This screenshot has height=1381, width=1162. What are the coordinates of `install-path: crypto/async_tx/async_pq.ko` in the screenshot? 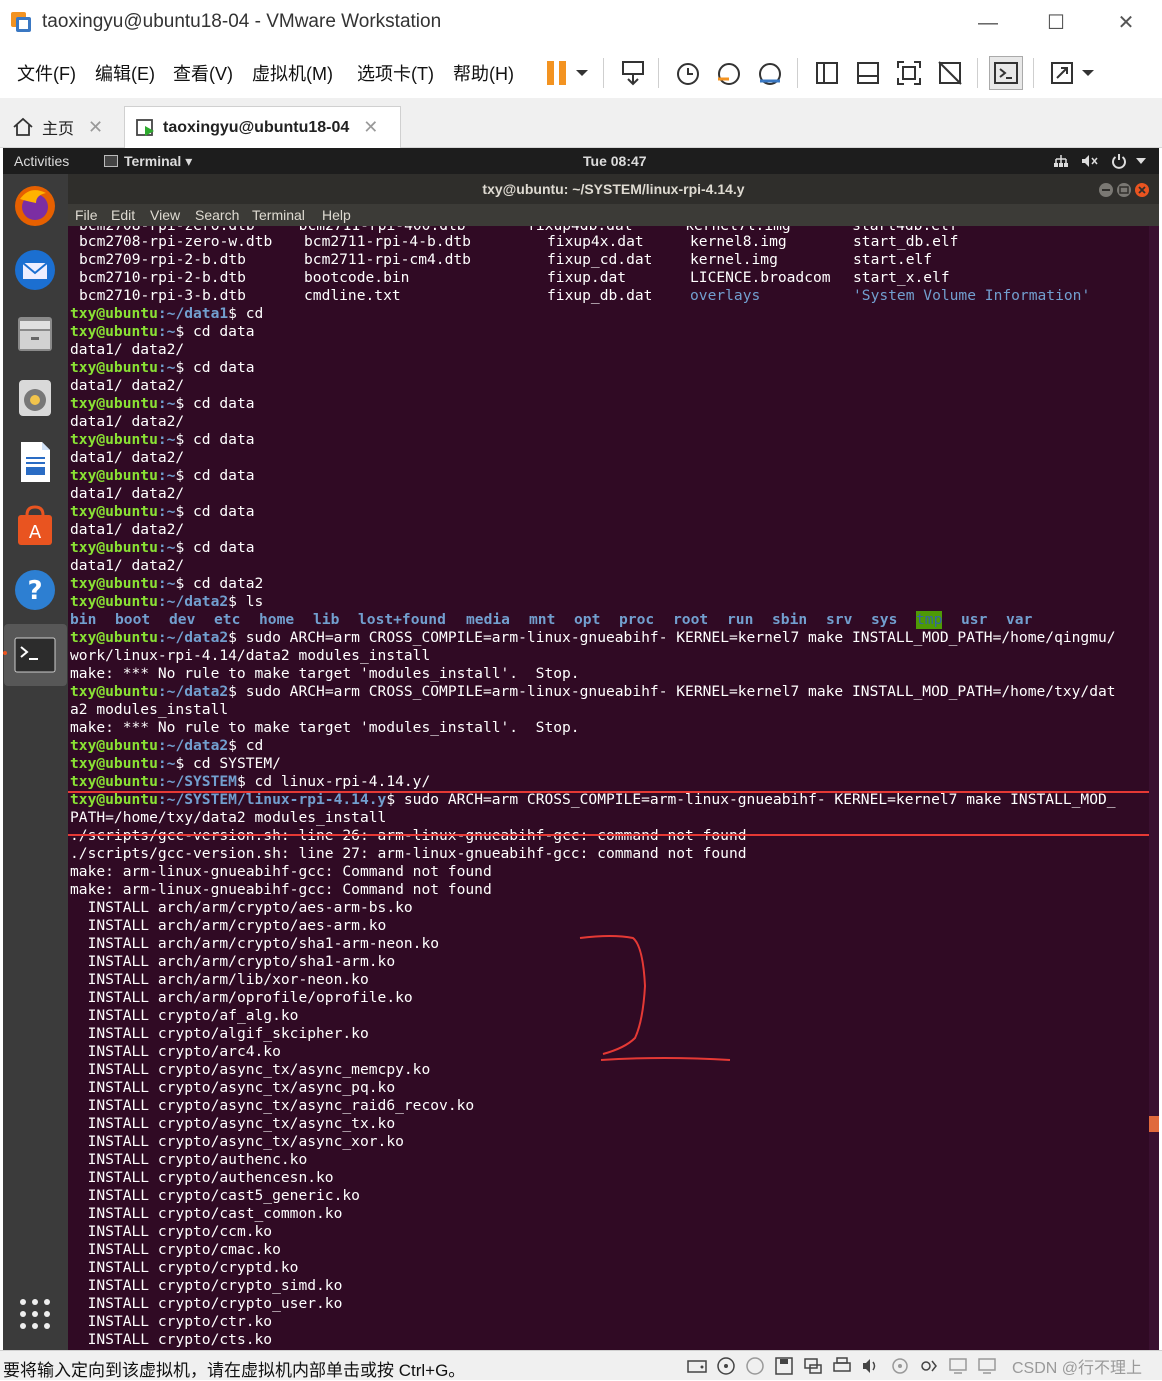 It's located at (276, 1087).